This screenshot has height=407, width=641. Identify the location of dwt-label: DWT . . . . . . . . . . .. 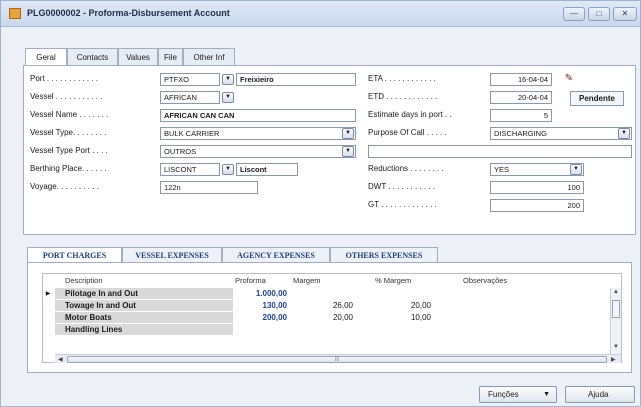
(401, 186).